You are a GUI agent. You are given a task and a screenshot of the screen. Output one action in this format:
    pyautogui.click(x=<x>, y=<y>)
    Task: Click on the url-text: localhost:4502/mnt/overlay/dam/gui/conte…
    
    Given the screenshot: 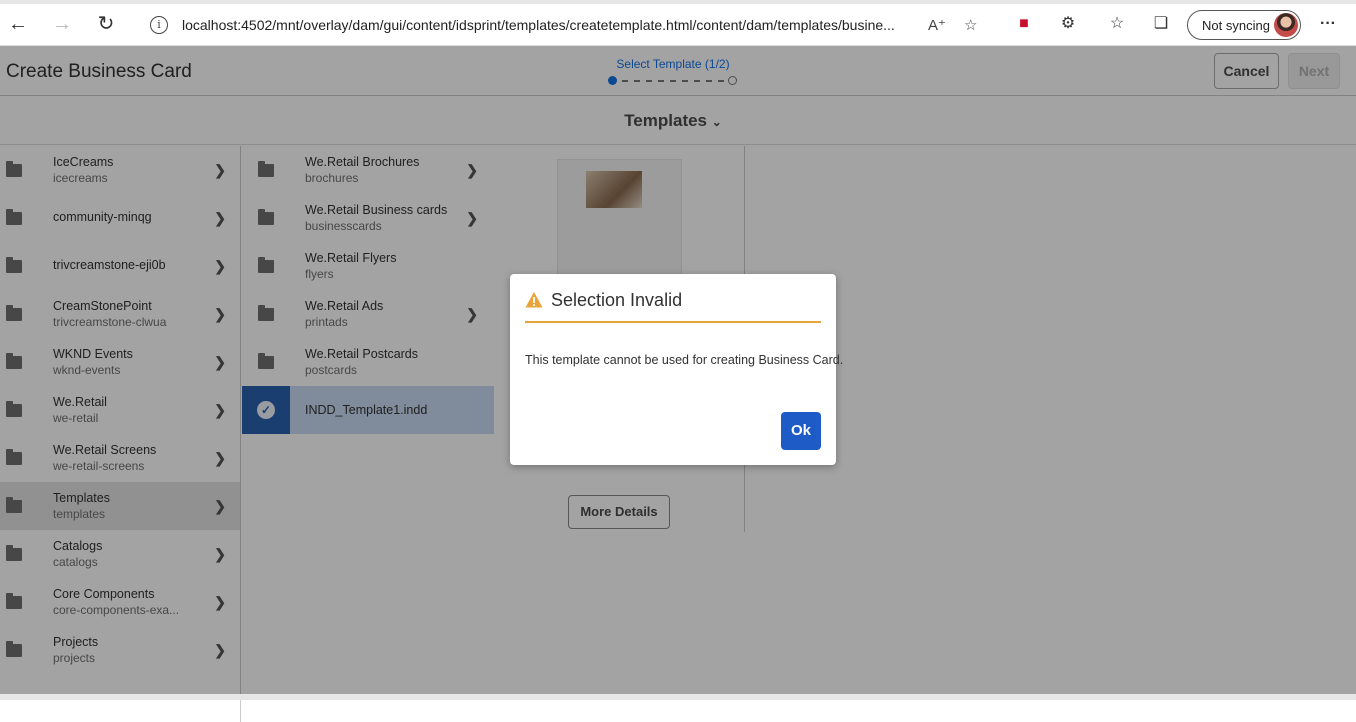 What is the action you would take?
    pyautogui.click(x=552, y=25)
    